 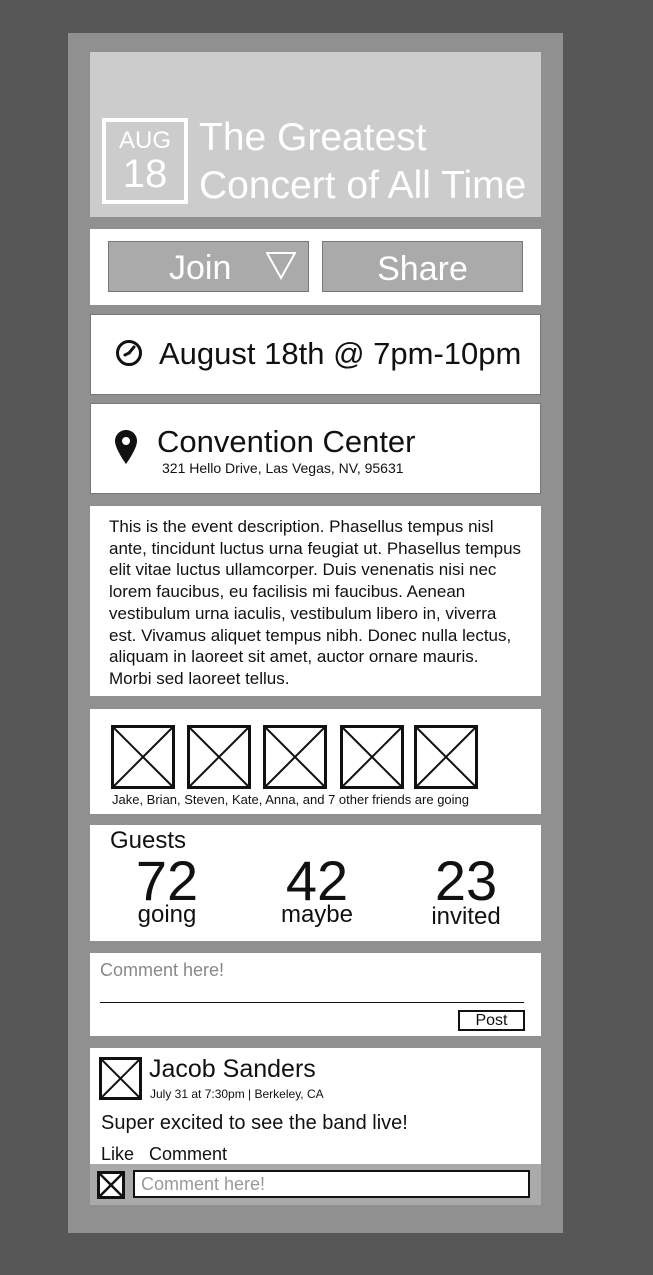 I want to click on reply-bar, so click(x=315, y=1184).